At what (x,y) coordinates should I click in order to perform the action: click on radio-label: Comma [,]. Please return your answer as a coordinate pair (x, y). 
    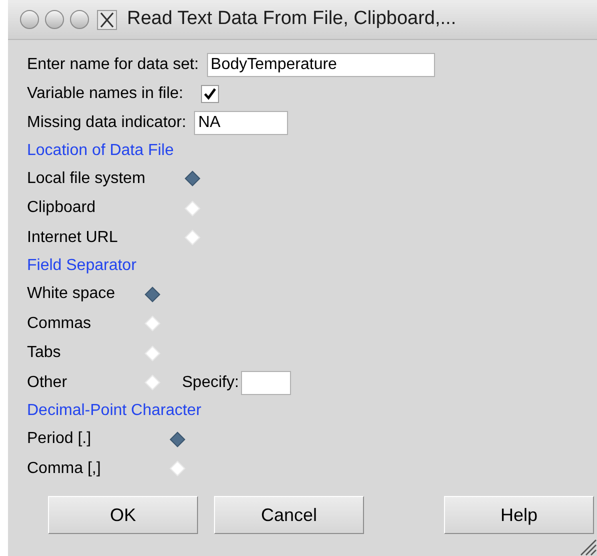
    Looking at the image, I should click on (64, 468).